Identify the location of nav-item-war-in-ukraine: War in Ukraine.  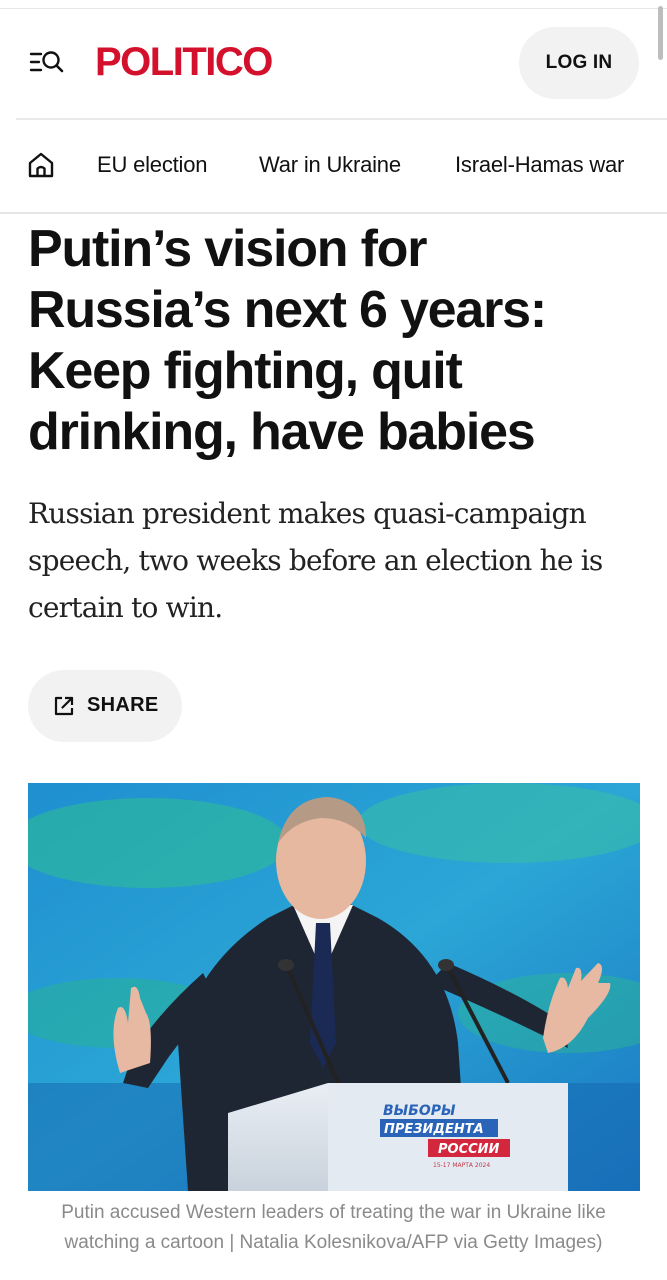
(330, 165).